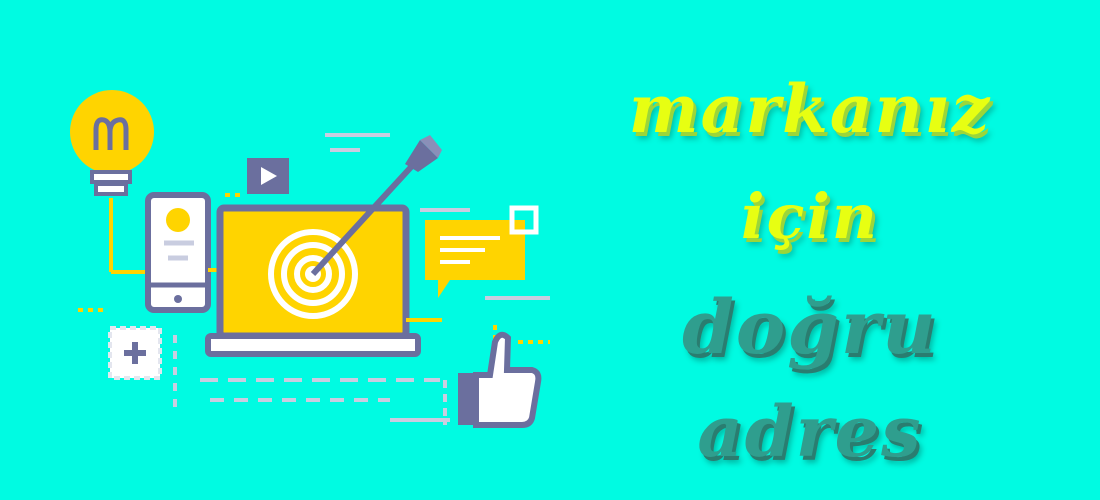 Image resolution: width=1100 pixels, height=500 pixels. I want to click on chat-bubble-icon, so click(482, 251).